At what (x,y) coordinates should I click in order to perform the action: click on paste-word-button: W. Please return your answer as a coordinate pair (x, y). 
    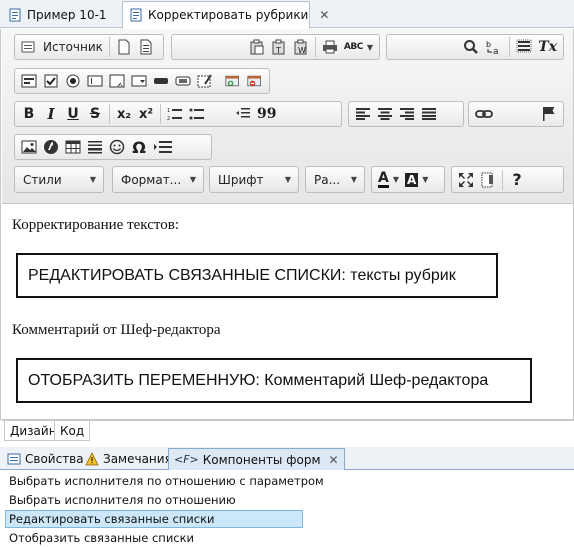
    Looking at the image, I should click on (301, 47).